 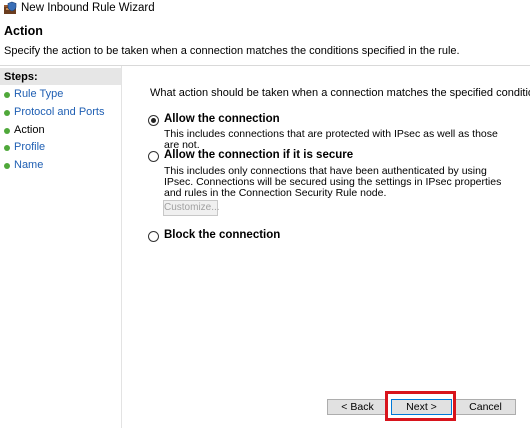 What do you see at coordinates (265, 9) in the screenshot?
I see `title-bar: New Inbound Rule Wizard` at bounding box center [265, 9].